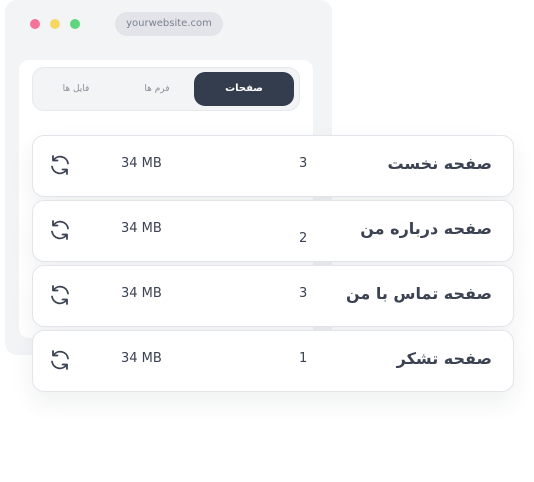 The image size is (534, 482). What do you see at coordinates (35, 24) in the screenshot?
I see `close-dot-icon` at bounding box center [35, 24].